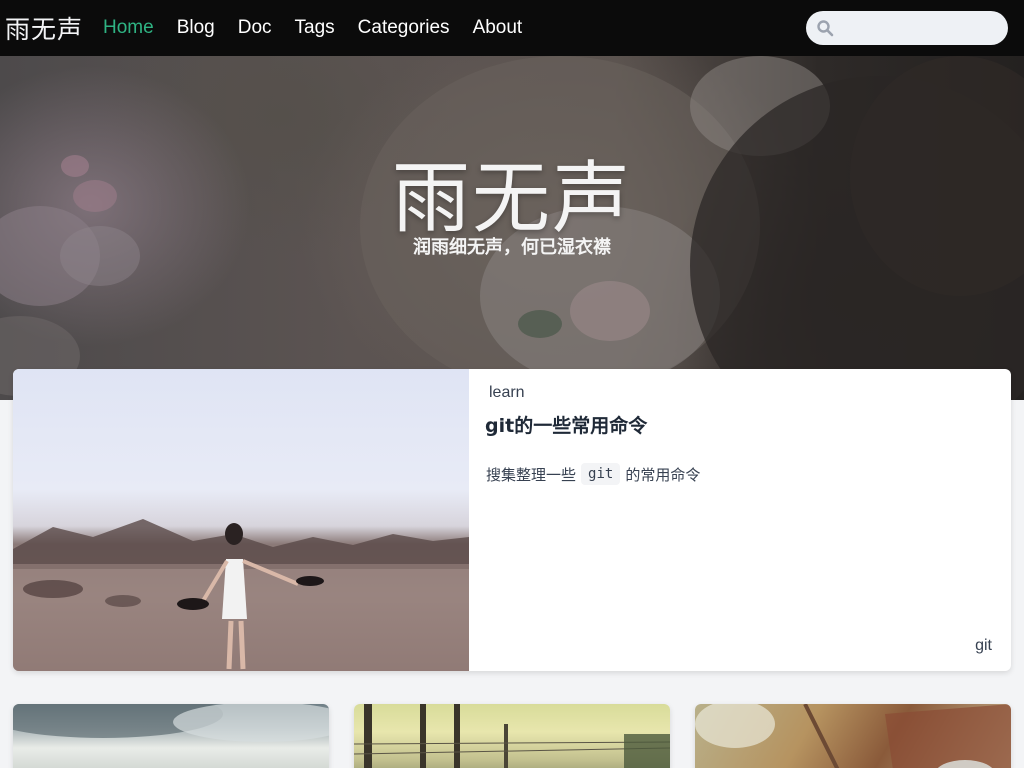 The image size is (1024, 768). Describe the element at coordinates (825, 28) in the screenshot. I see `search-icon` at that location.